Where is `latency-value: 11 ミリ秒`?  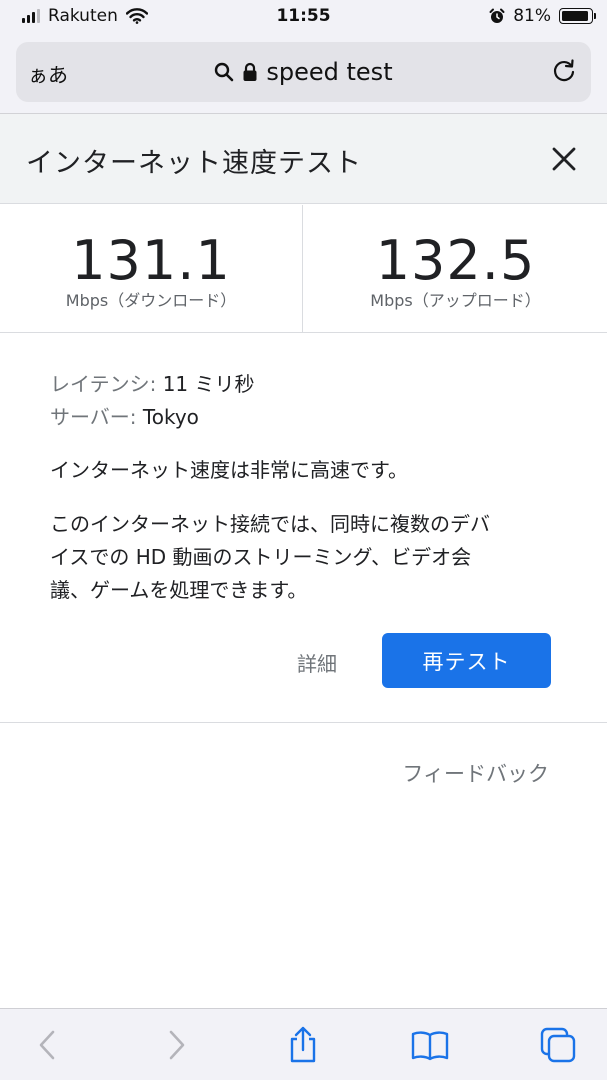 latency-value: 11 ミリ秒 is located at coordinates (208, 384).